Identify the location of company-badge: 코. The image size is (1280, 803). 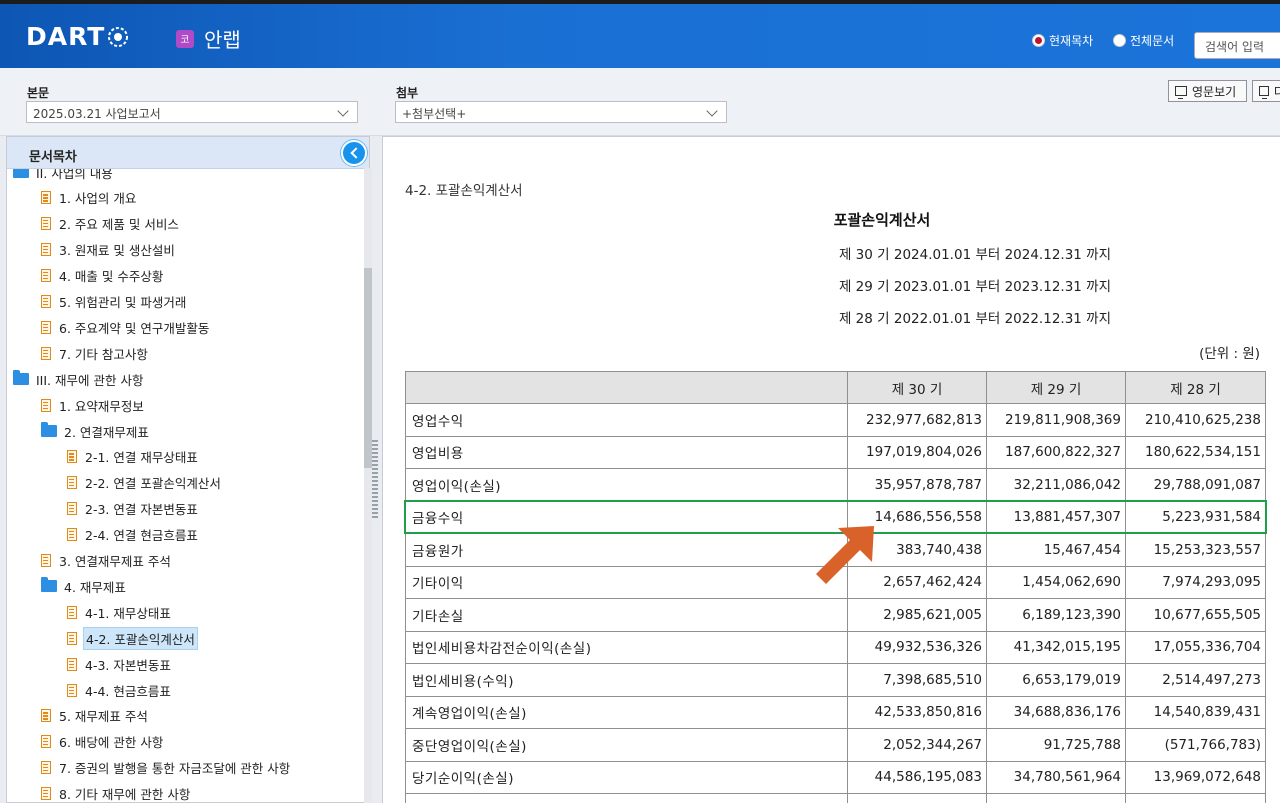
(185, 38).